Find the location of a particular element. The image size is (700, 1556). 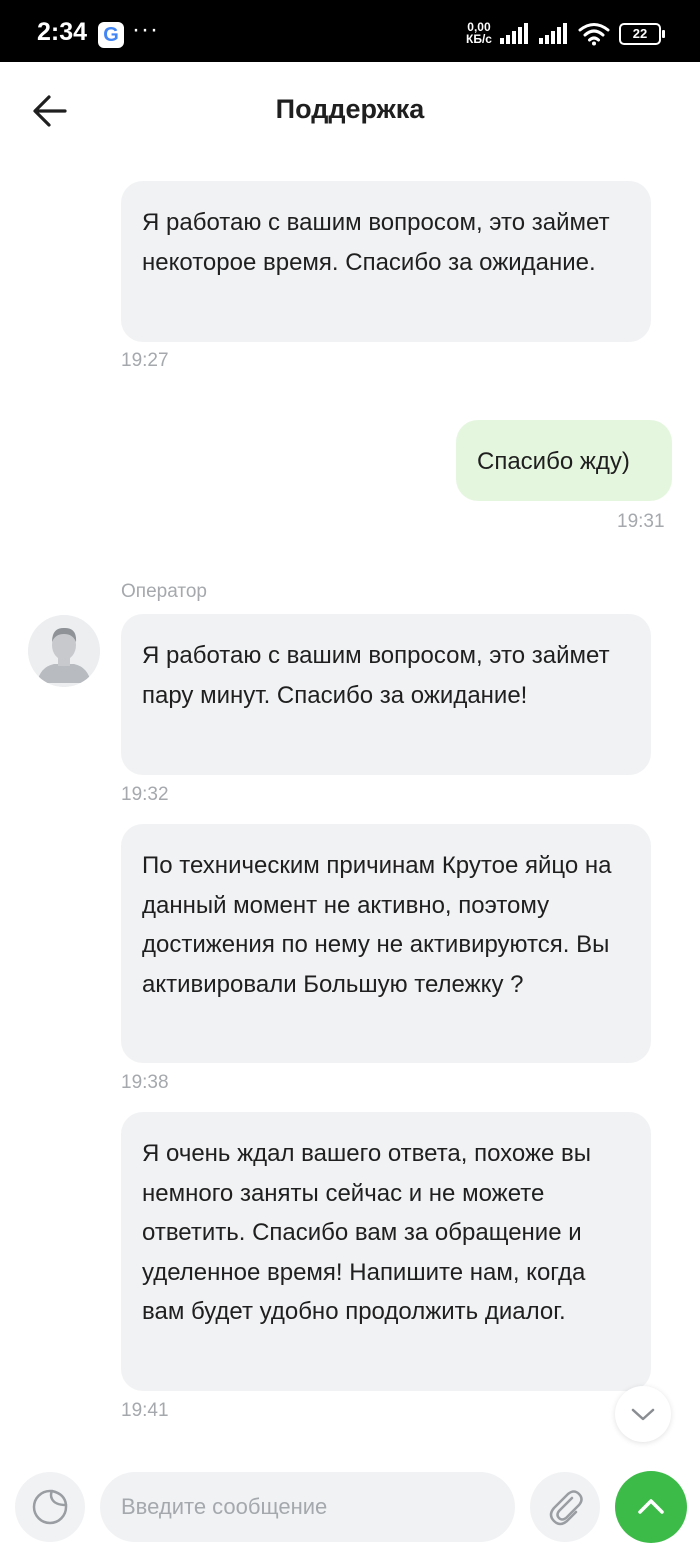

avatar-icon is located at coordinates (64, 651).